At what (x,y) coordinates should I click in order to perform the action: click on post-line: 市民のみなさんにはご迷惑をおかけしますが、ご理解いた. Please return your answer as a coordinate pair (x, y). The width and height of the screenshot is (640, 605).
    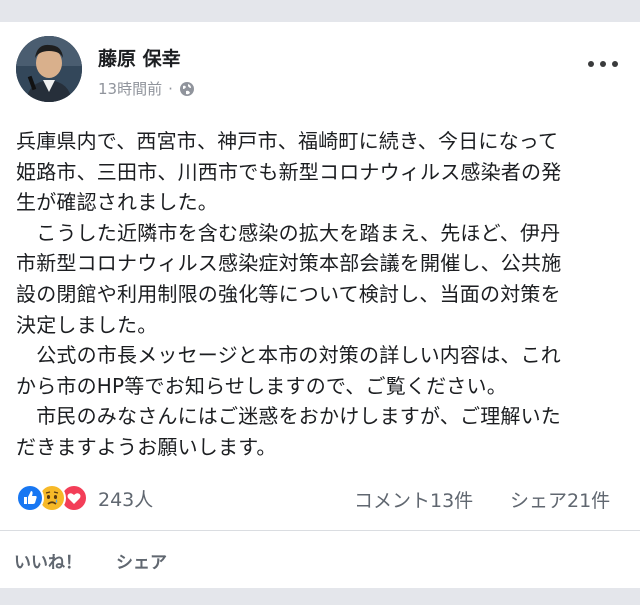
    Looking at the image, I should click on (288, 416).